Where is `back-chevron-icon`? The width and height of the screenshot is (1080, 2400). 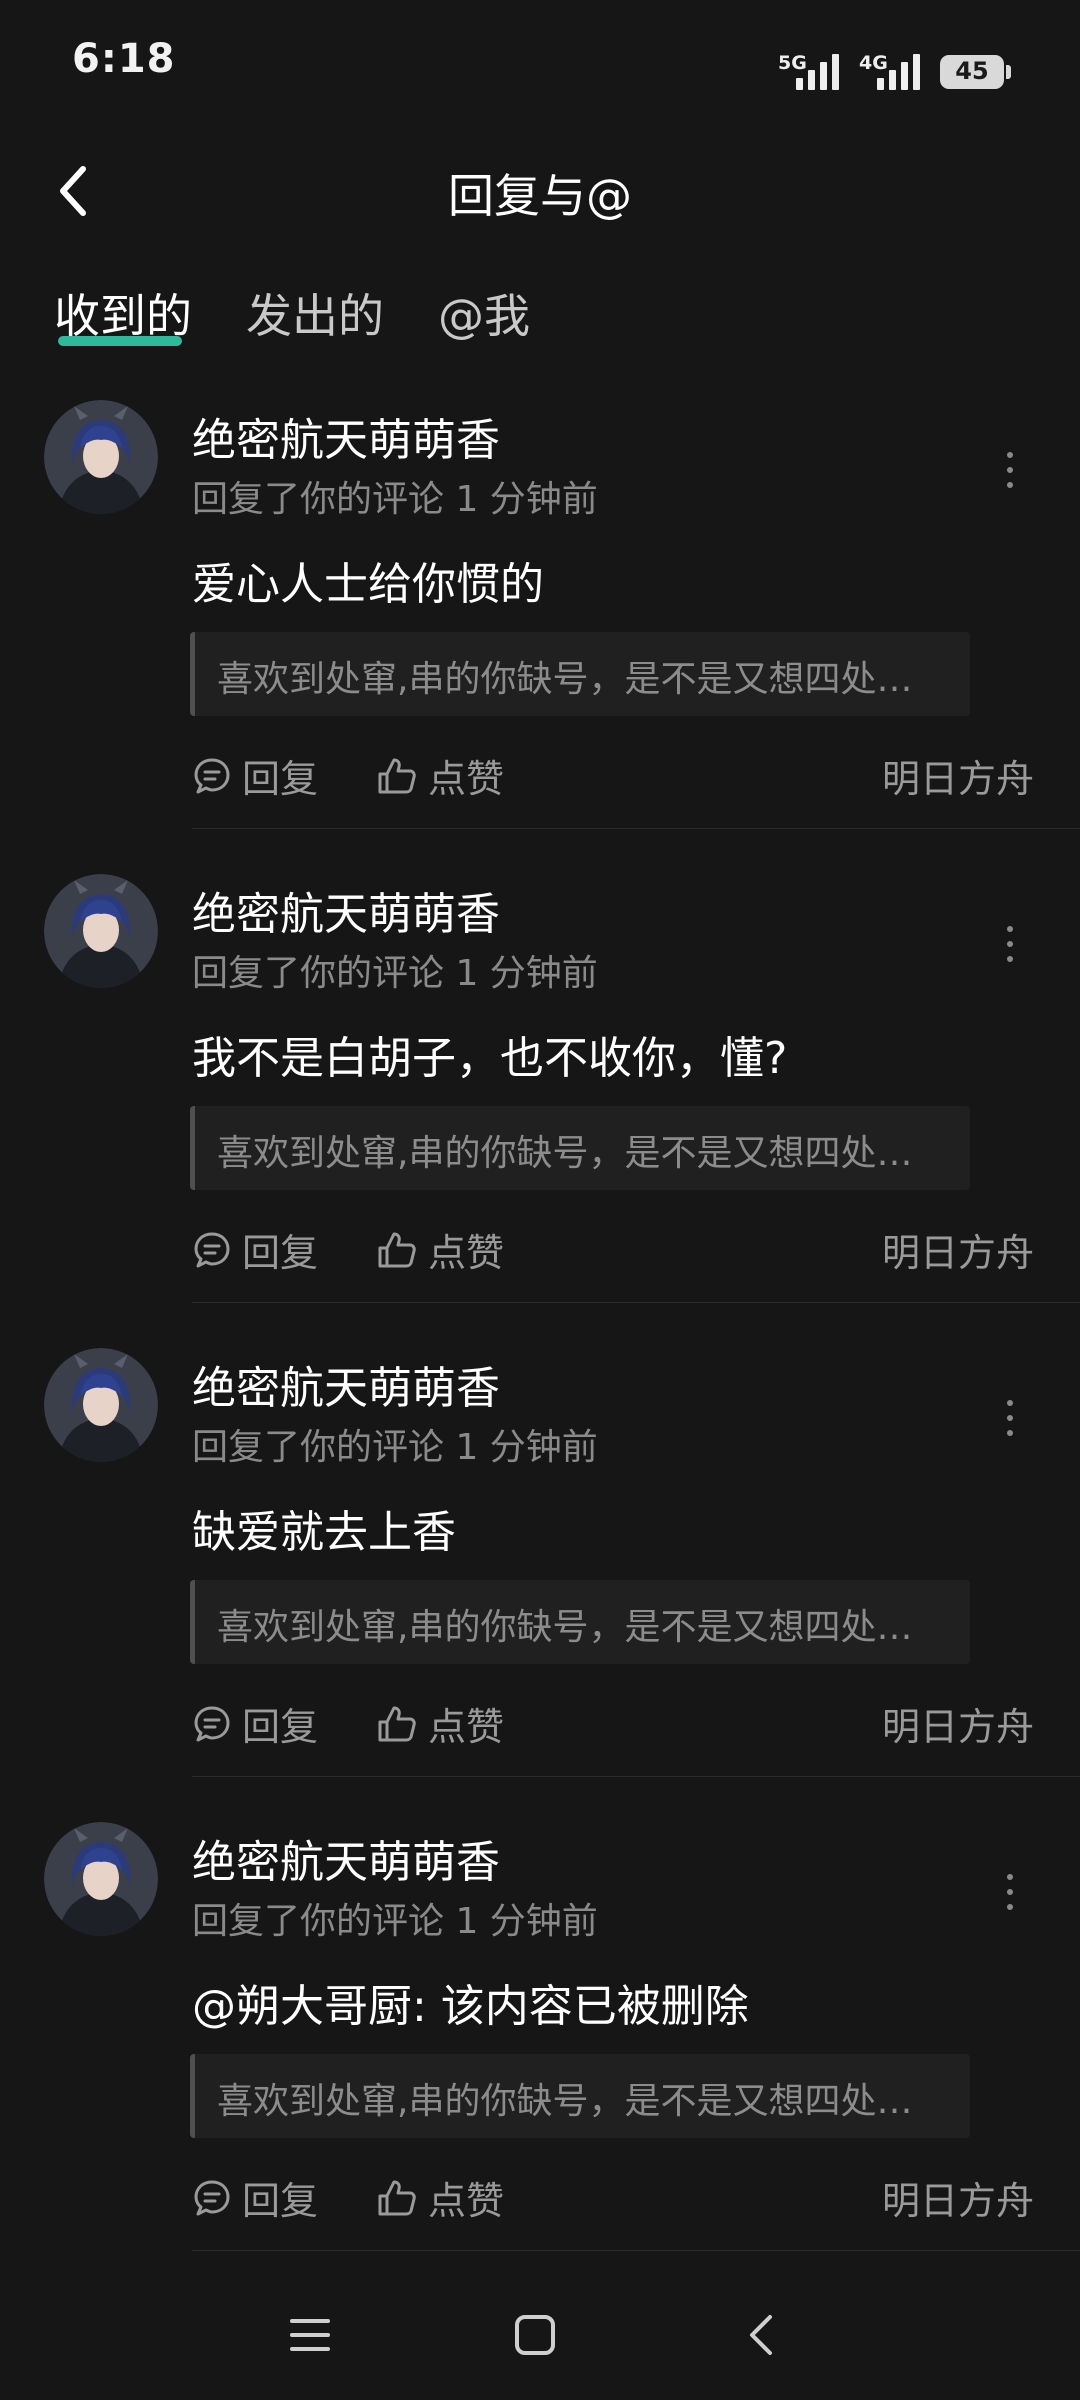 back-chevron-icon is located at coordinates (761, 2335).